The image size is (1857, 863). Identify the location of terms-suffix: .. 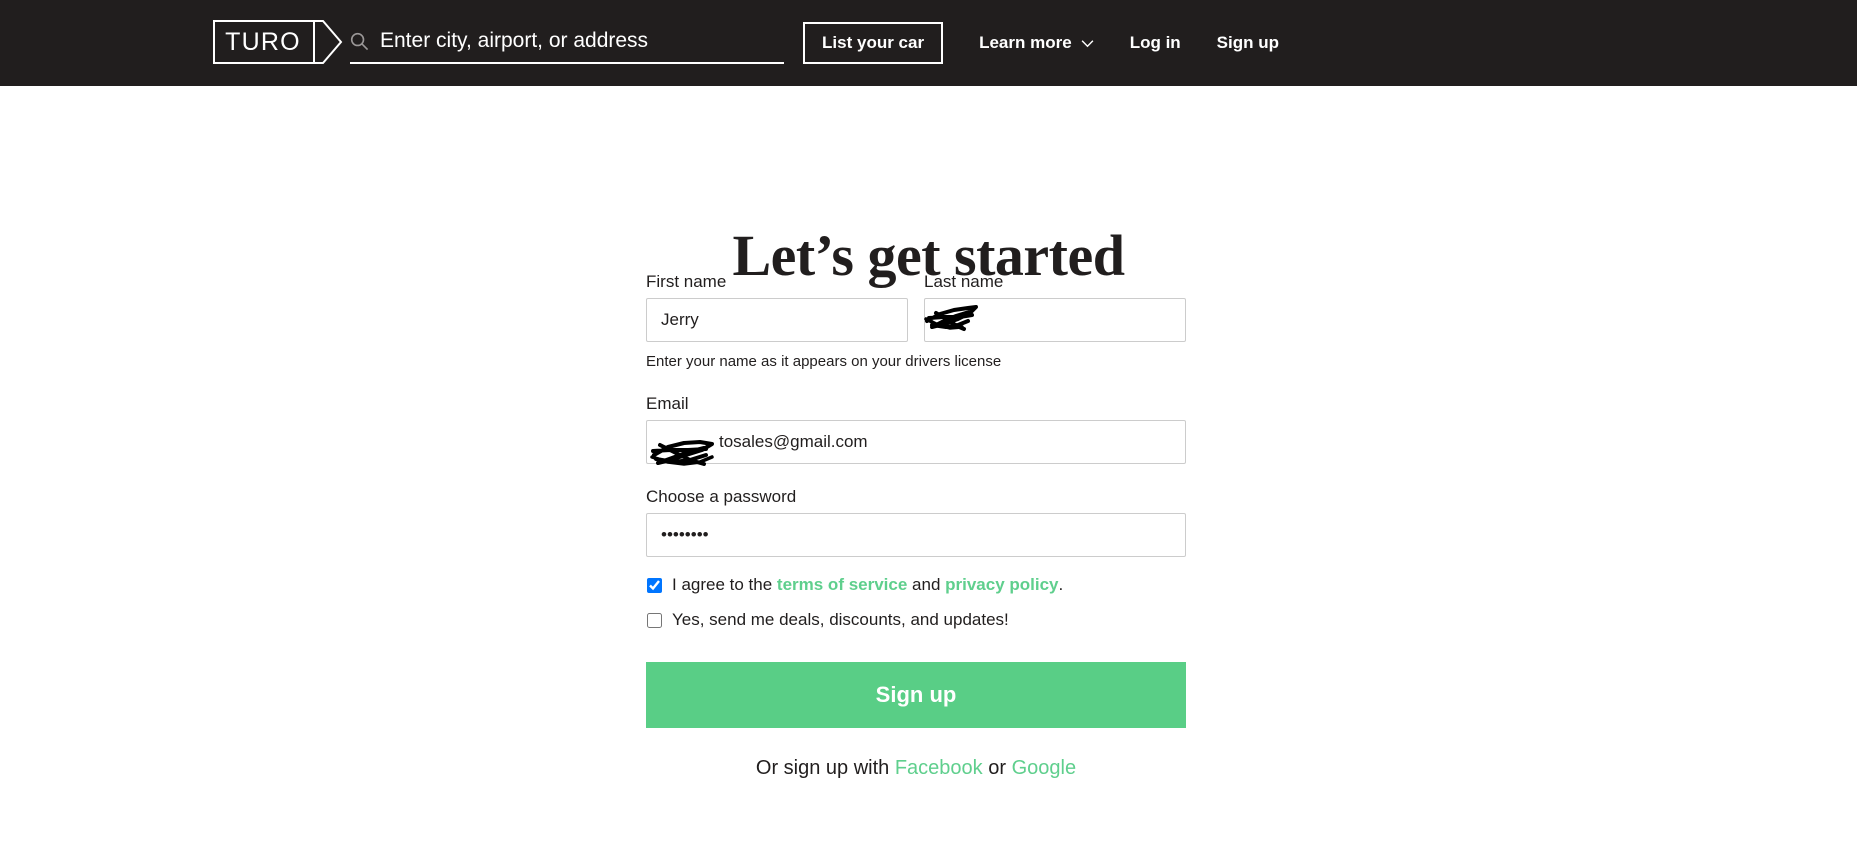
(1061, 584).